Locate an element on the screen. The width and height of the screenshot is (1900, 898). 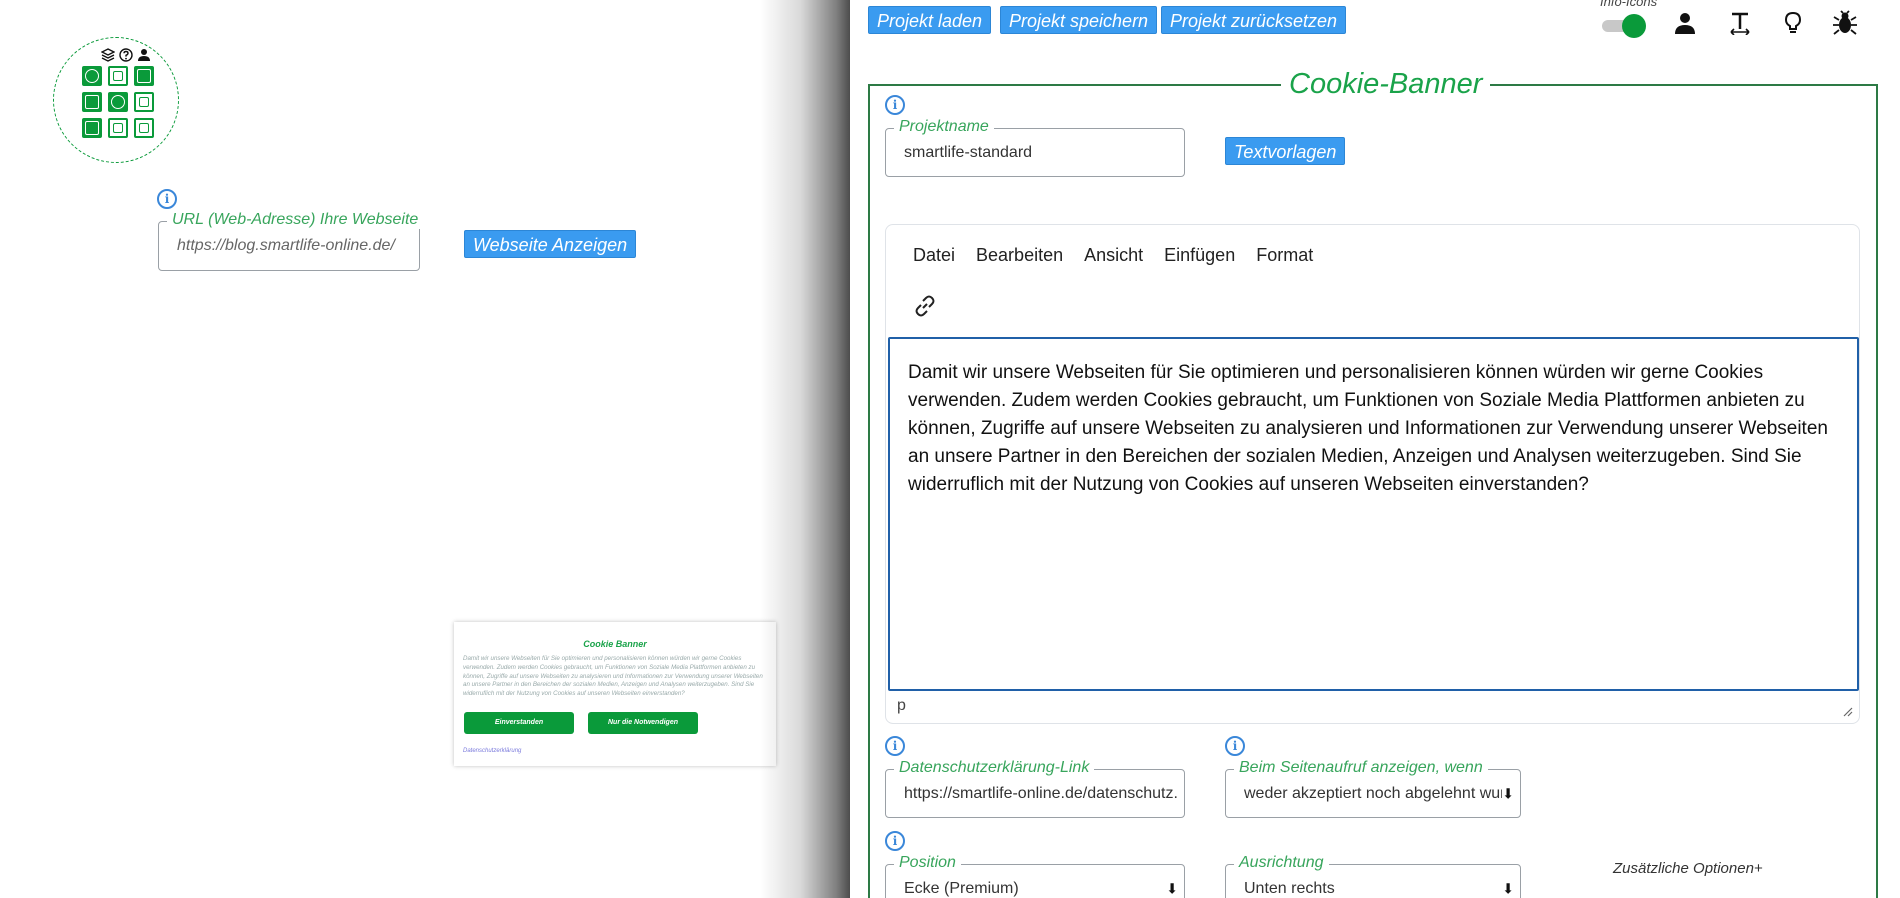
menu-insert: Einfügen is located at coordinates (1199, 255).